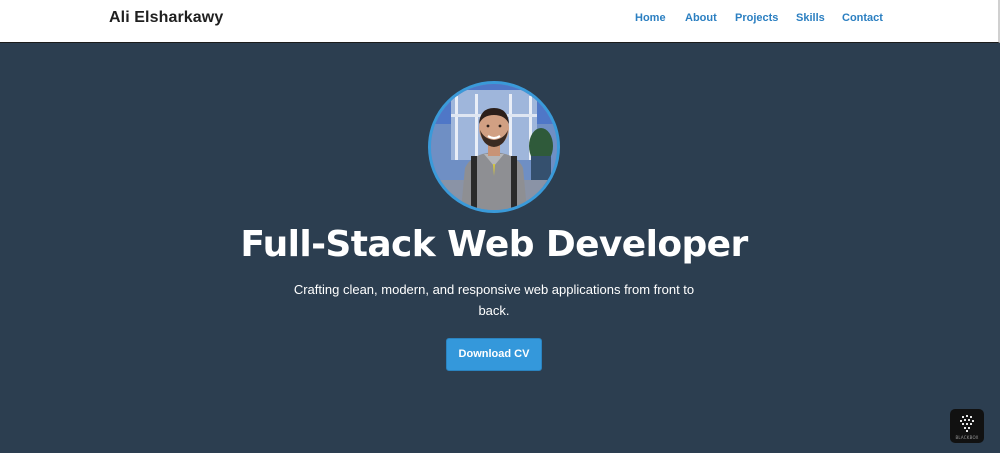 The image size is (1000, 453). I want to click on nav-link-home: Home, so click(650, 18).